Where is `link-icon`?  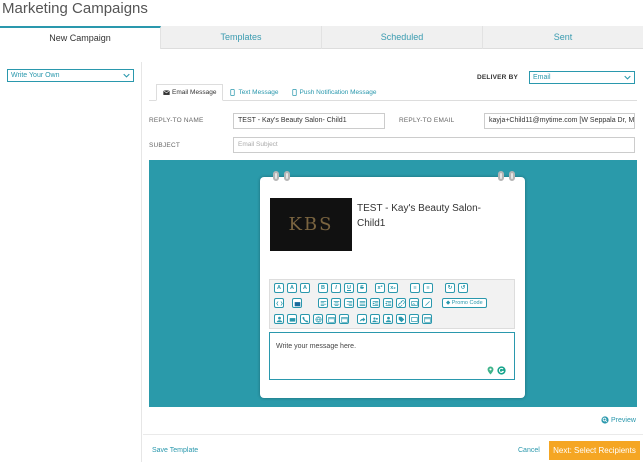 link-icon is located at coordinates (401, 303).